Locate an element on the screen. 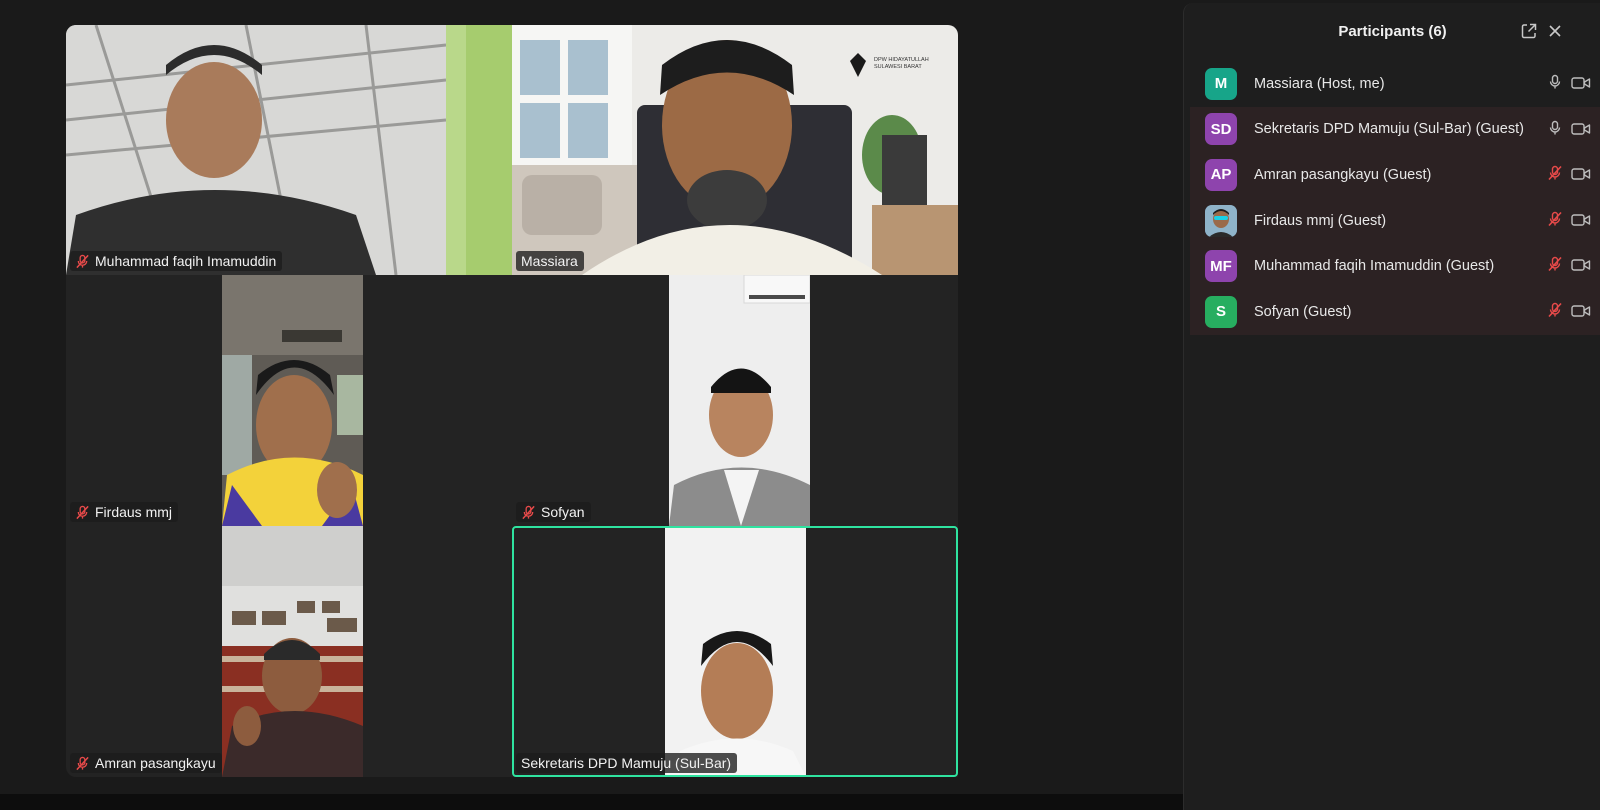 The image size is (1600, 810). participant-row: M Massiara (Host, me) is located at coordinates (1395, 84).